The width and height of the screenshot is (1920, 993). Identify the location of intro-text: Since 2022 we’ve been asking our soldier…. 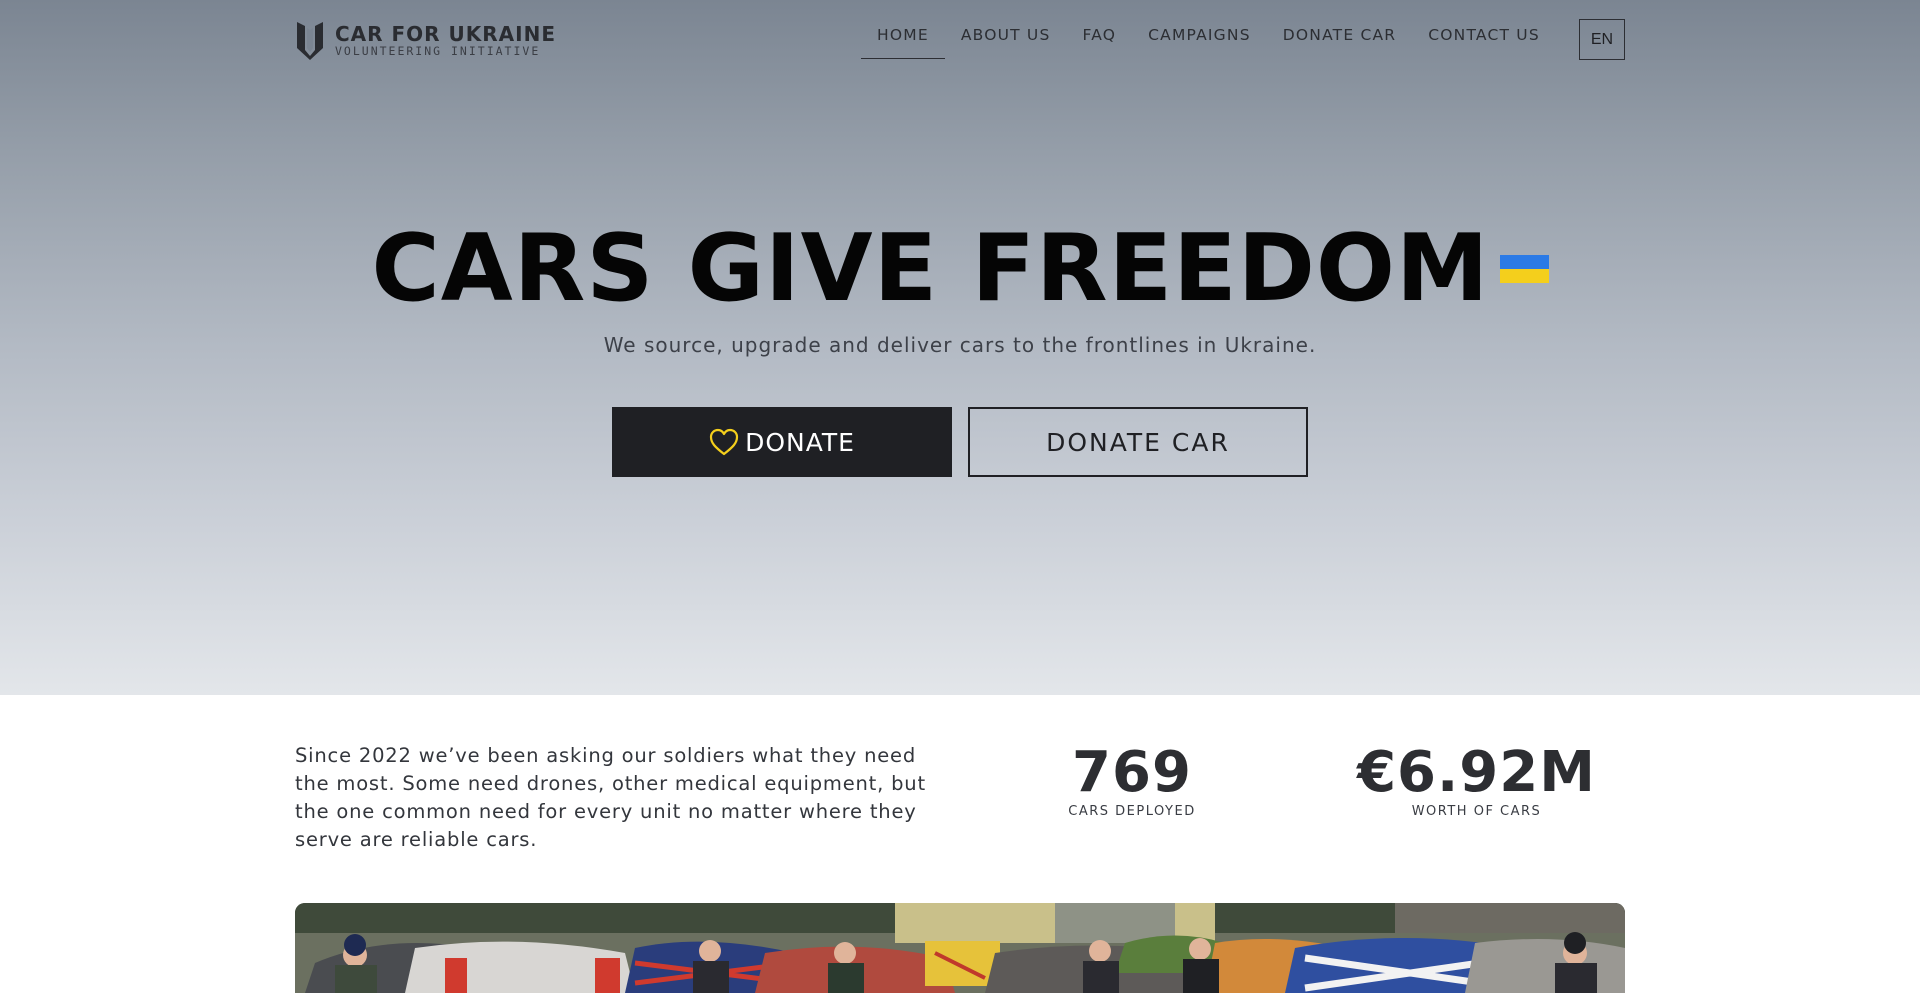
(610, 797).